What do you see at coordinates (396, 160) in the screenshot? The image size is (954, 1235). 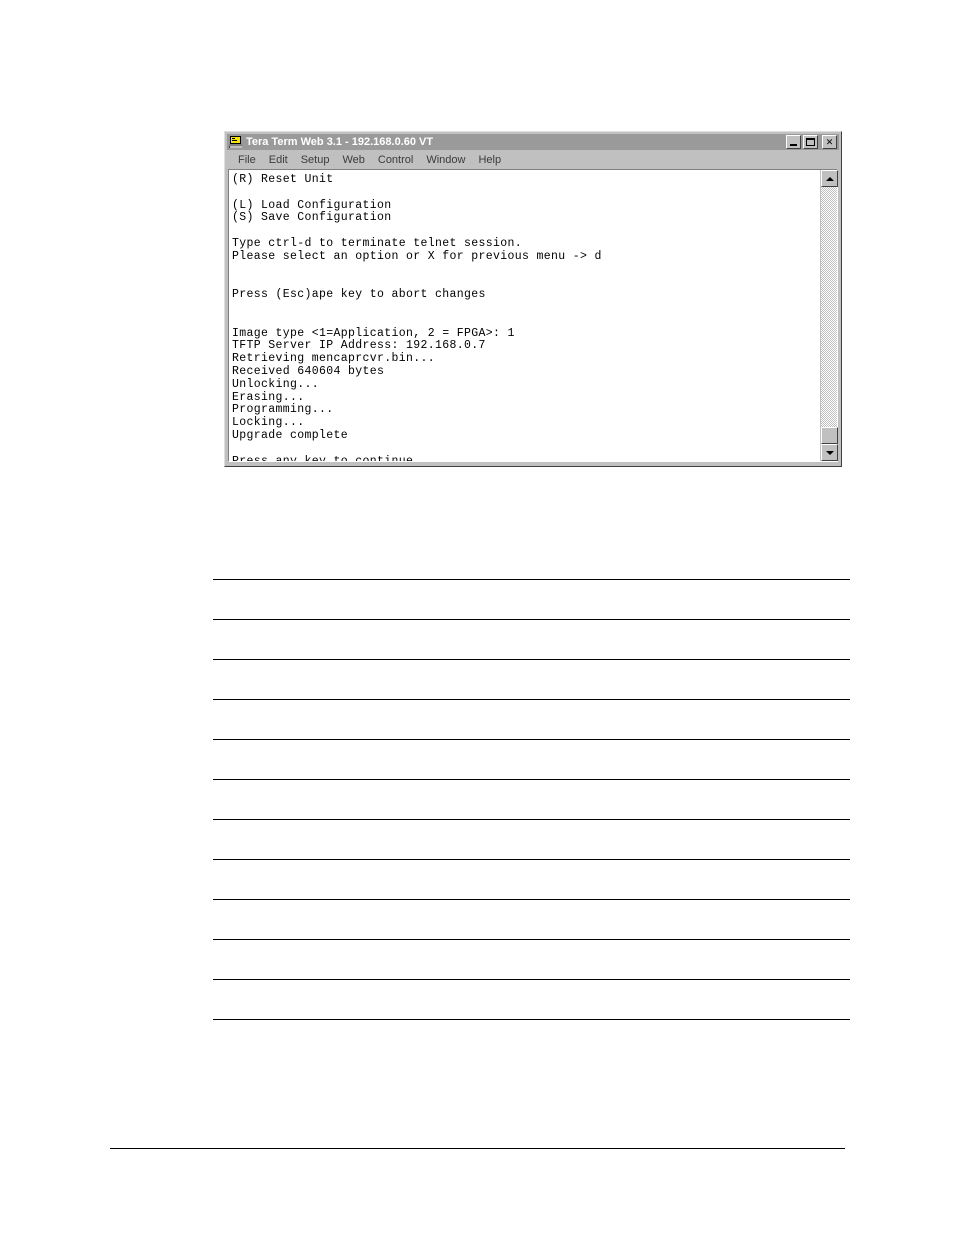 I see `menu-item-control: Control` at bounding box center [396, 160].